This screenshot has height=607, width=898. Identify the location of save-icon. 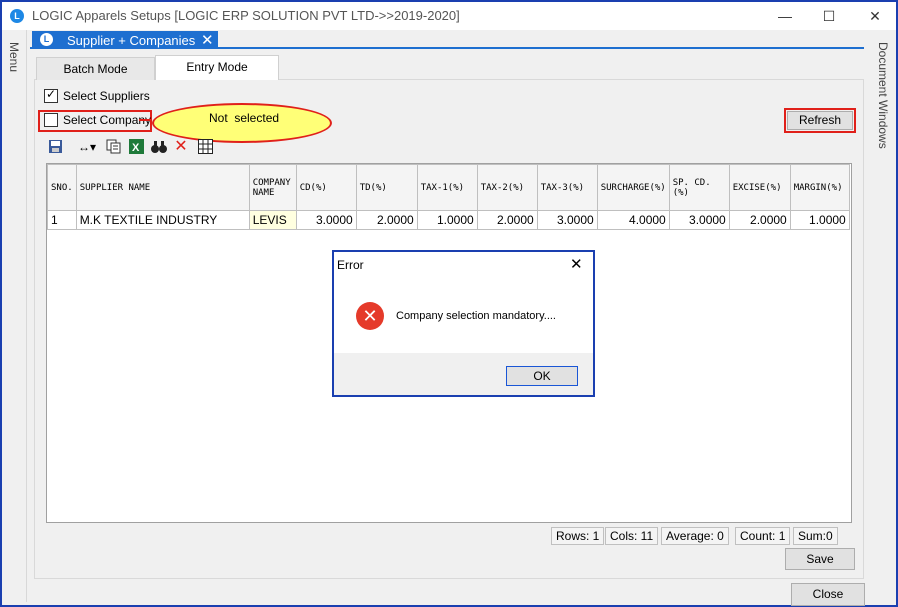
(55, 147).